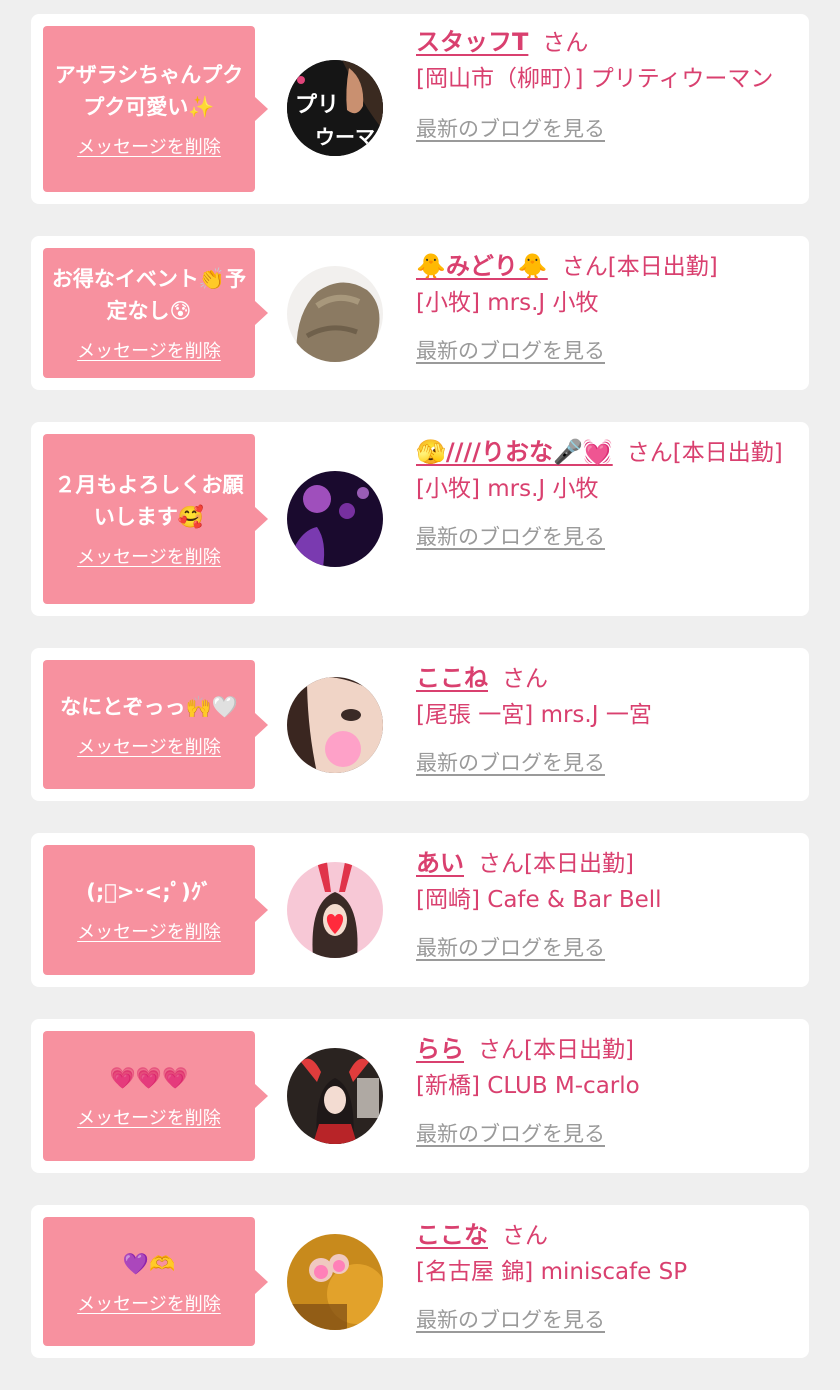  I want to click on message-text: 💜🫶, so click(149, 1263).